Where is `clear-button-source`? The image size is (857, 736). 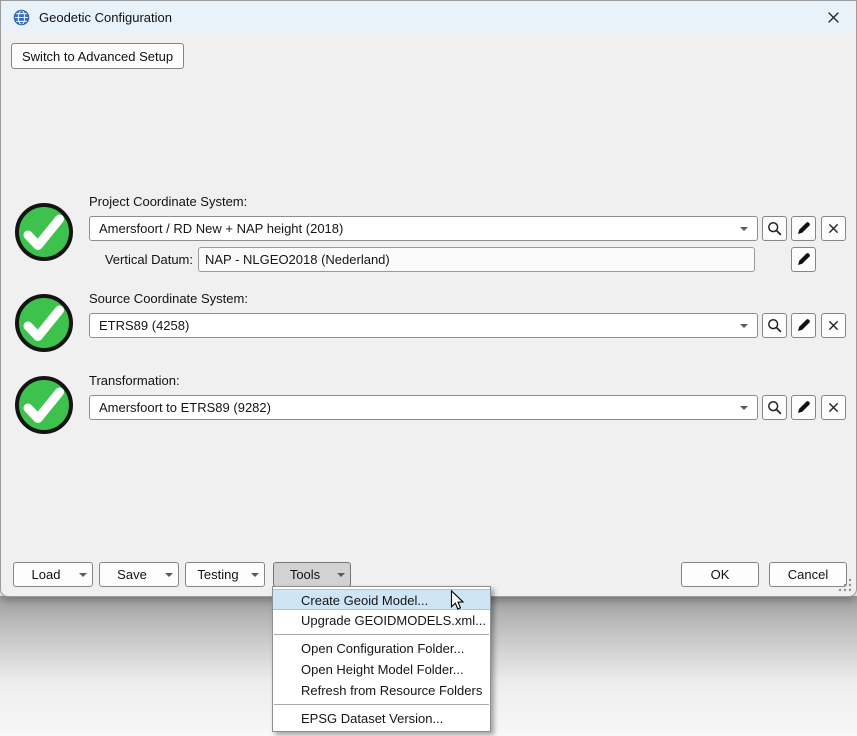 clear-button-source is located at coordinates (833, 325).